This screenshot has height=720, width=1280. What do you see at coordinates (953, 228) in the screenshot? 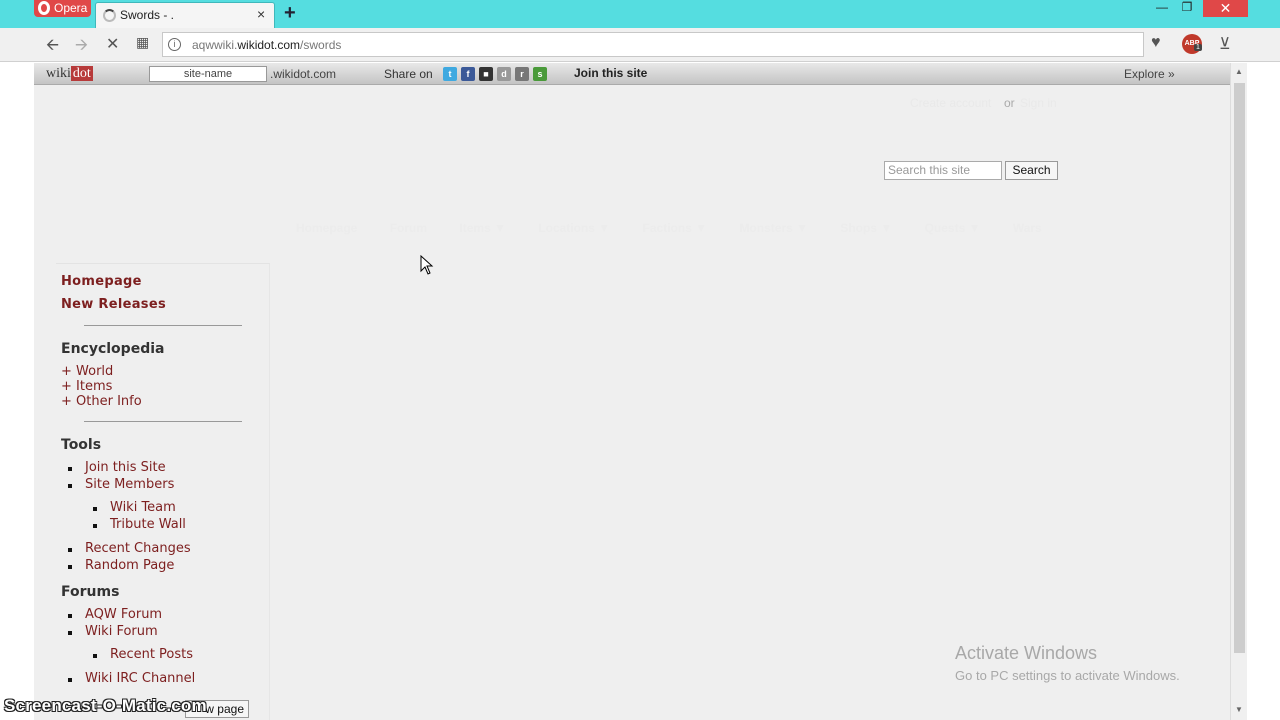
I see `nav-quests: Quests ▼` at bounding box center [953, 228].